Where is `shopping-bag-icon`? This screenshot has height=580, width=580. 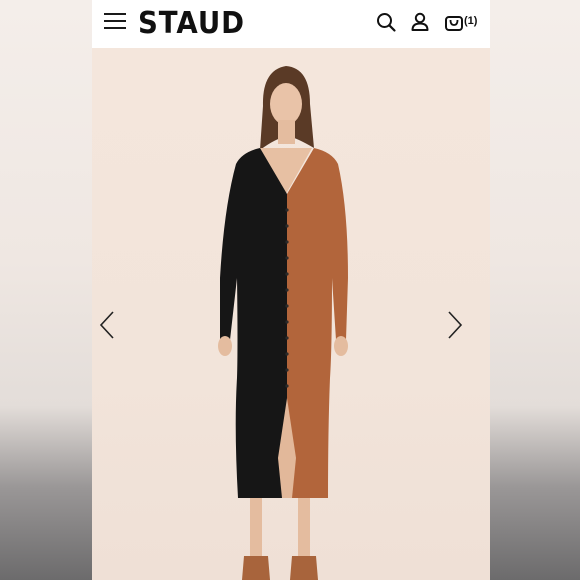 shopping-bag-icon is located at coordinates (454, 22).